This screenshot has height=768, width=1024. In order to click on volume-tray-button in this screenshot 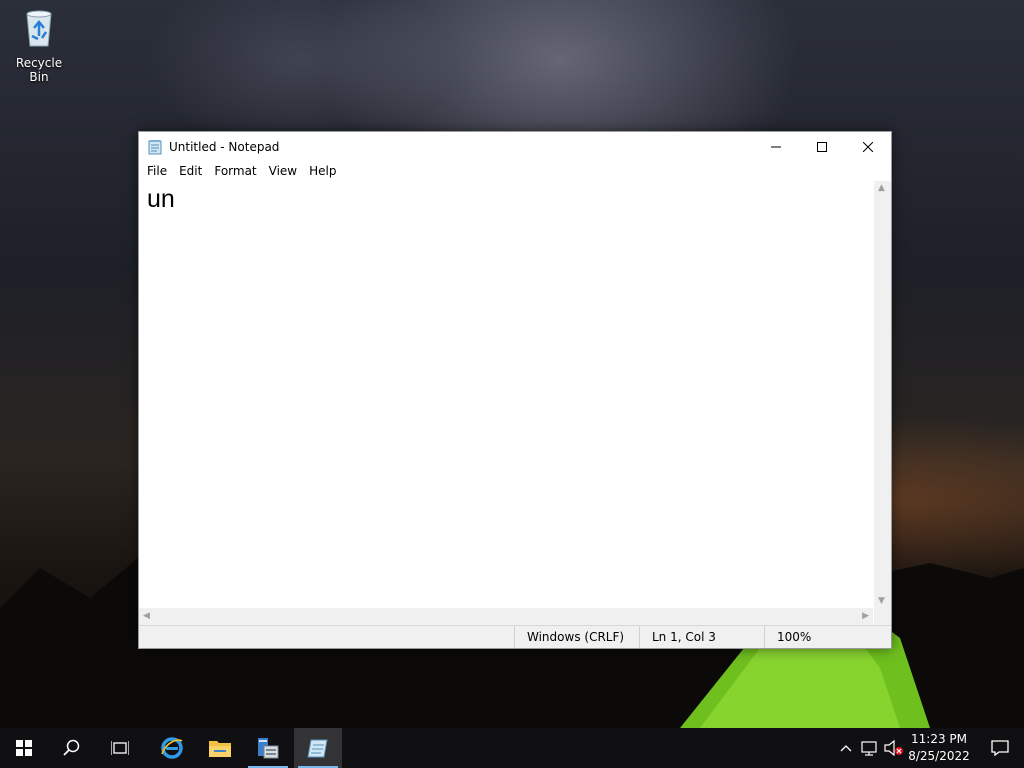, I will do `click(894, 748)`.